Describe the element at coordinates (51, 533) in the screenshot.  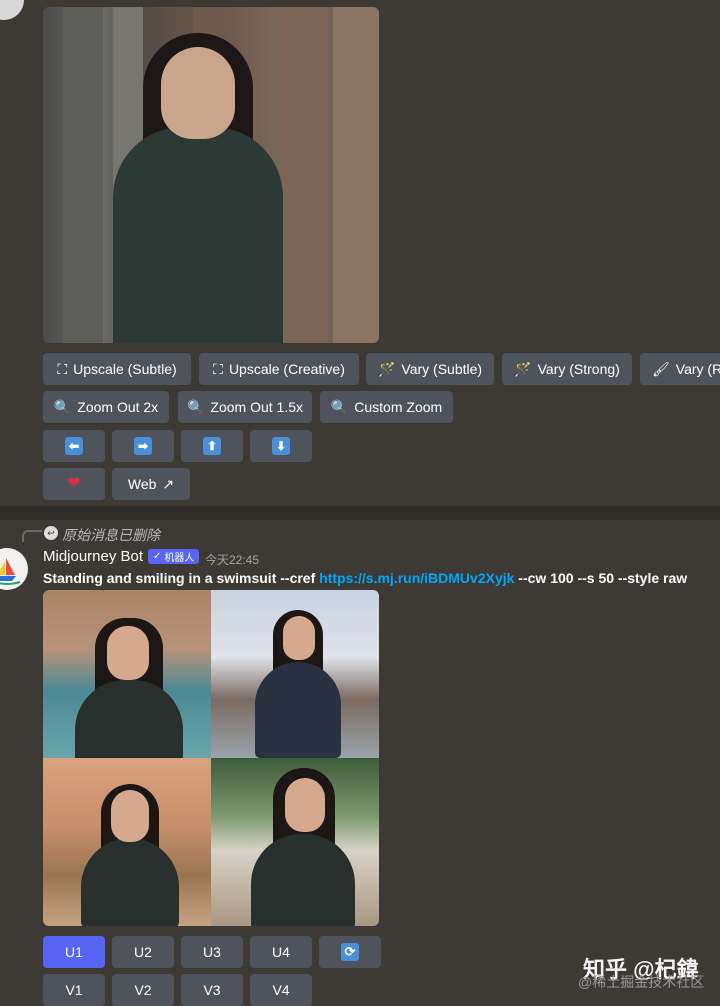
I see `reply-icon: ↩` at that location.